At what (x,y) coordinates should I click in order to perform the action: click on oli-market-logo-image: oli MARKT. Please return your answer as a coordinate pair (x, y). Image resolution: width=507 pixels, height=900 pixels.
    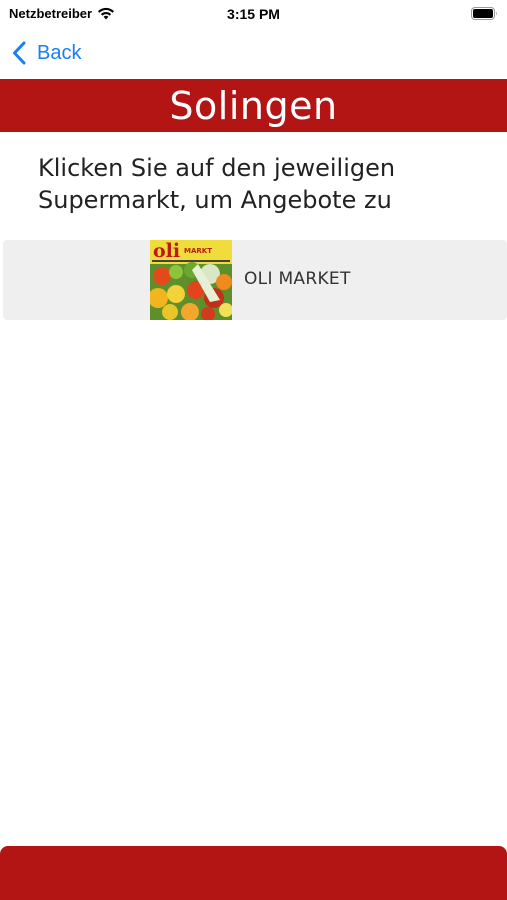
    Looking at the image, I should click on (191, 280).